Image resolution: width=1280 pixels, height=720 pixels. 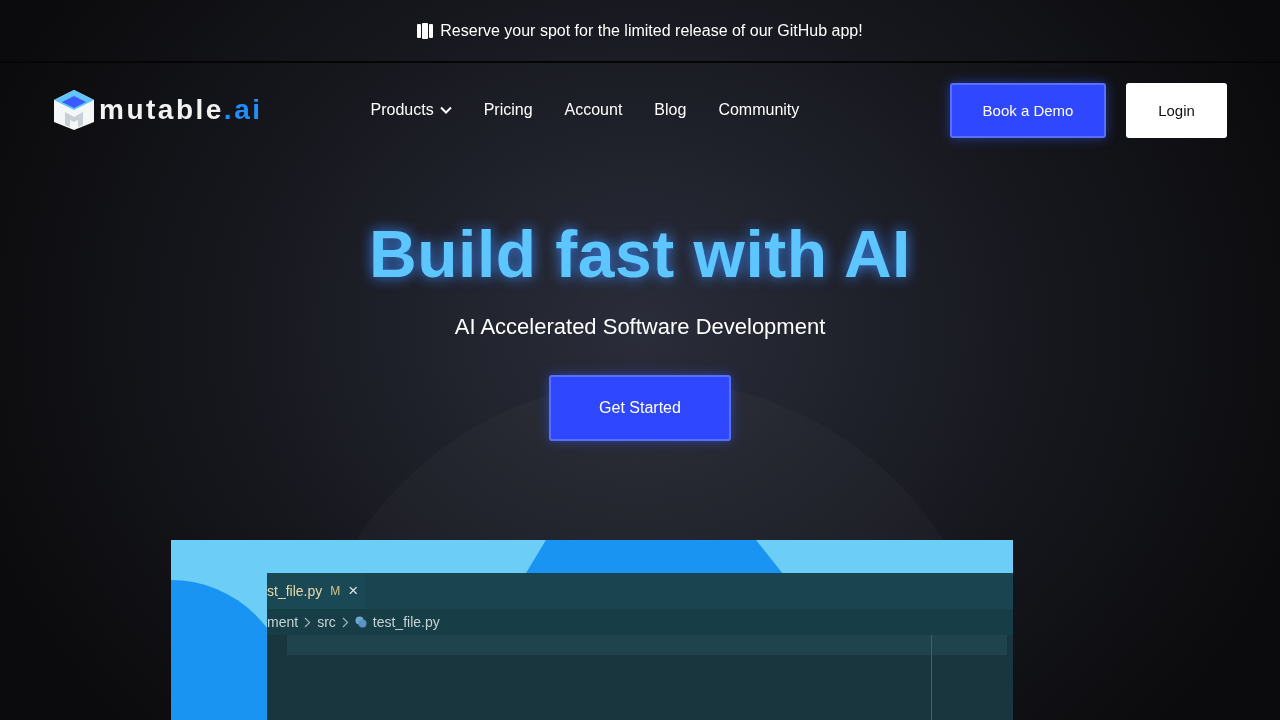 What do you see at coordinates (445, 110) in the screenshot?
I see `chevron-down-icon` at bounding box center [445, 110].